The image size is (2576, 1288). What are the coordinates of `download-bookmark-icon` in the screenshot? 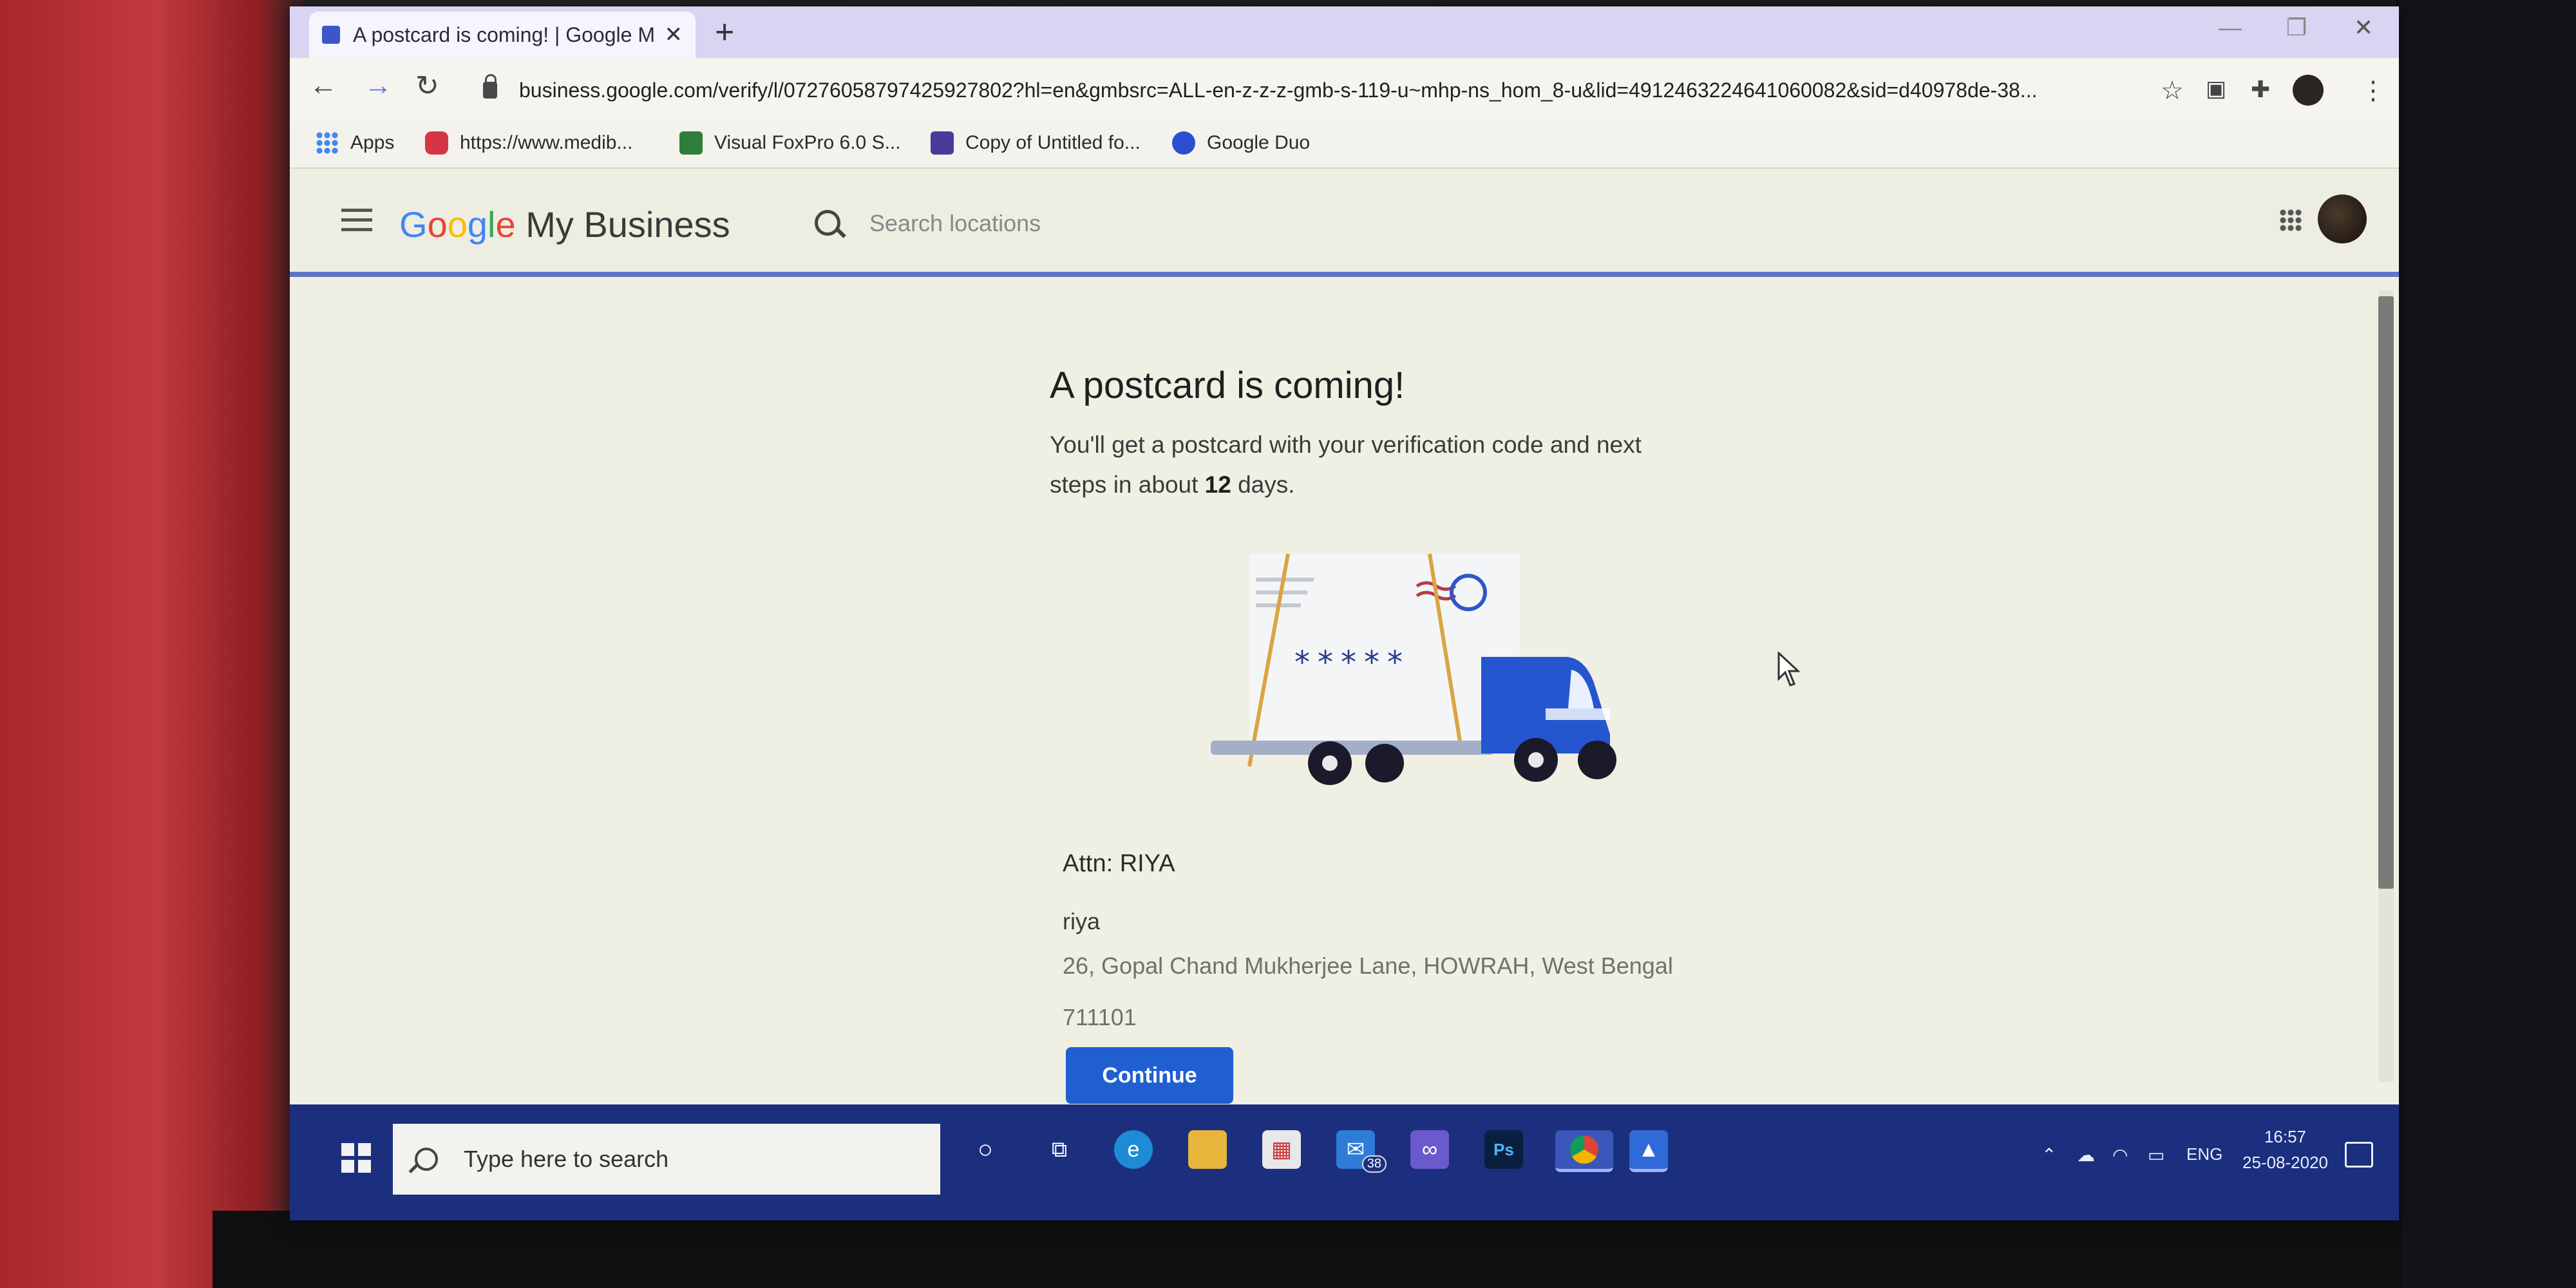 It's located at (691, 143).